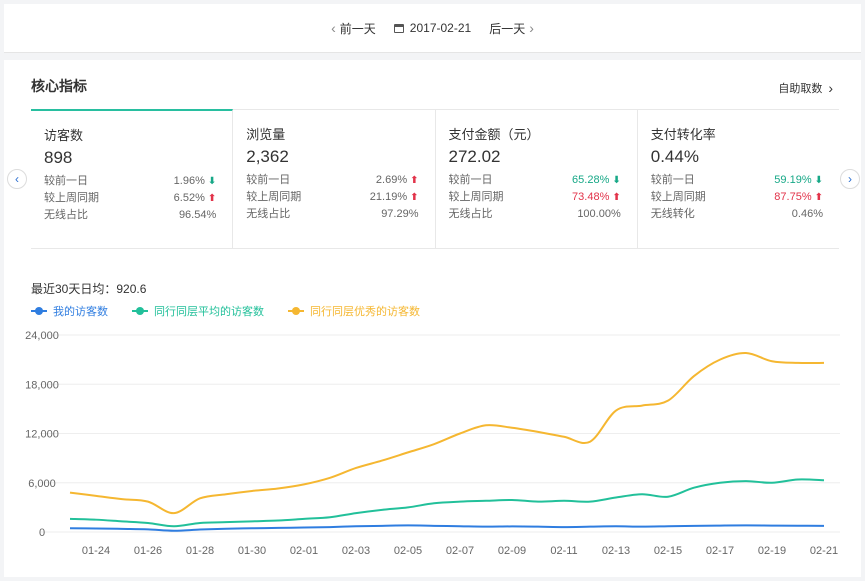 This screenshot has width=865, height=581. I want to click on x-tick-label: 02-21, so click(824, 551).